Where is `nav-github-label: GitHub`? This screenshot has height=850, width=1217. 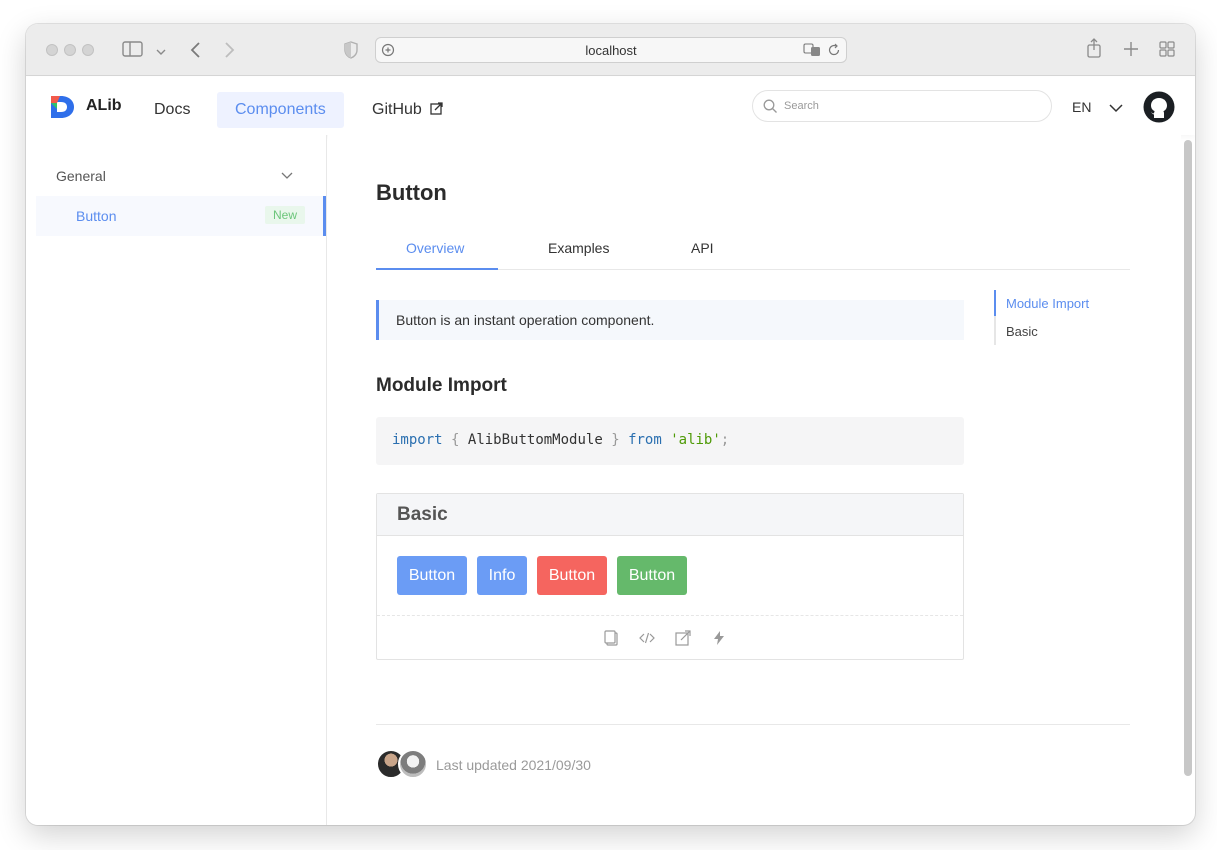
nav-github-label: GitHub is located at coordinates (397, 109).